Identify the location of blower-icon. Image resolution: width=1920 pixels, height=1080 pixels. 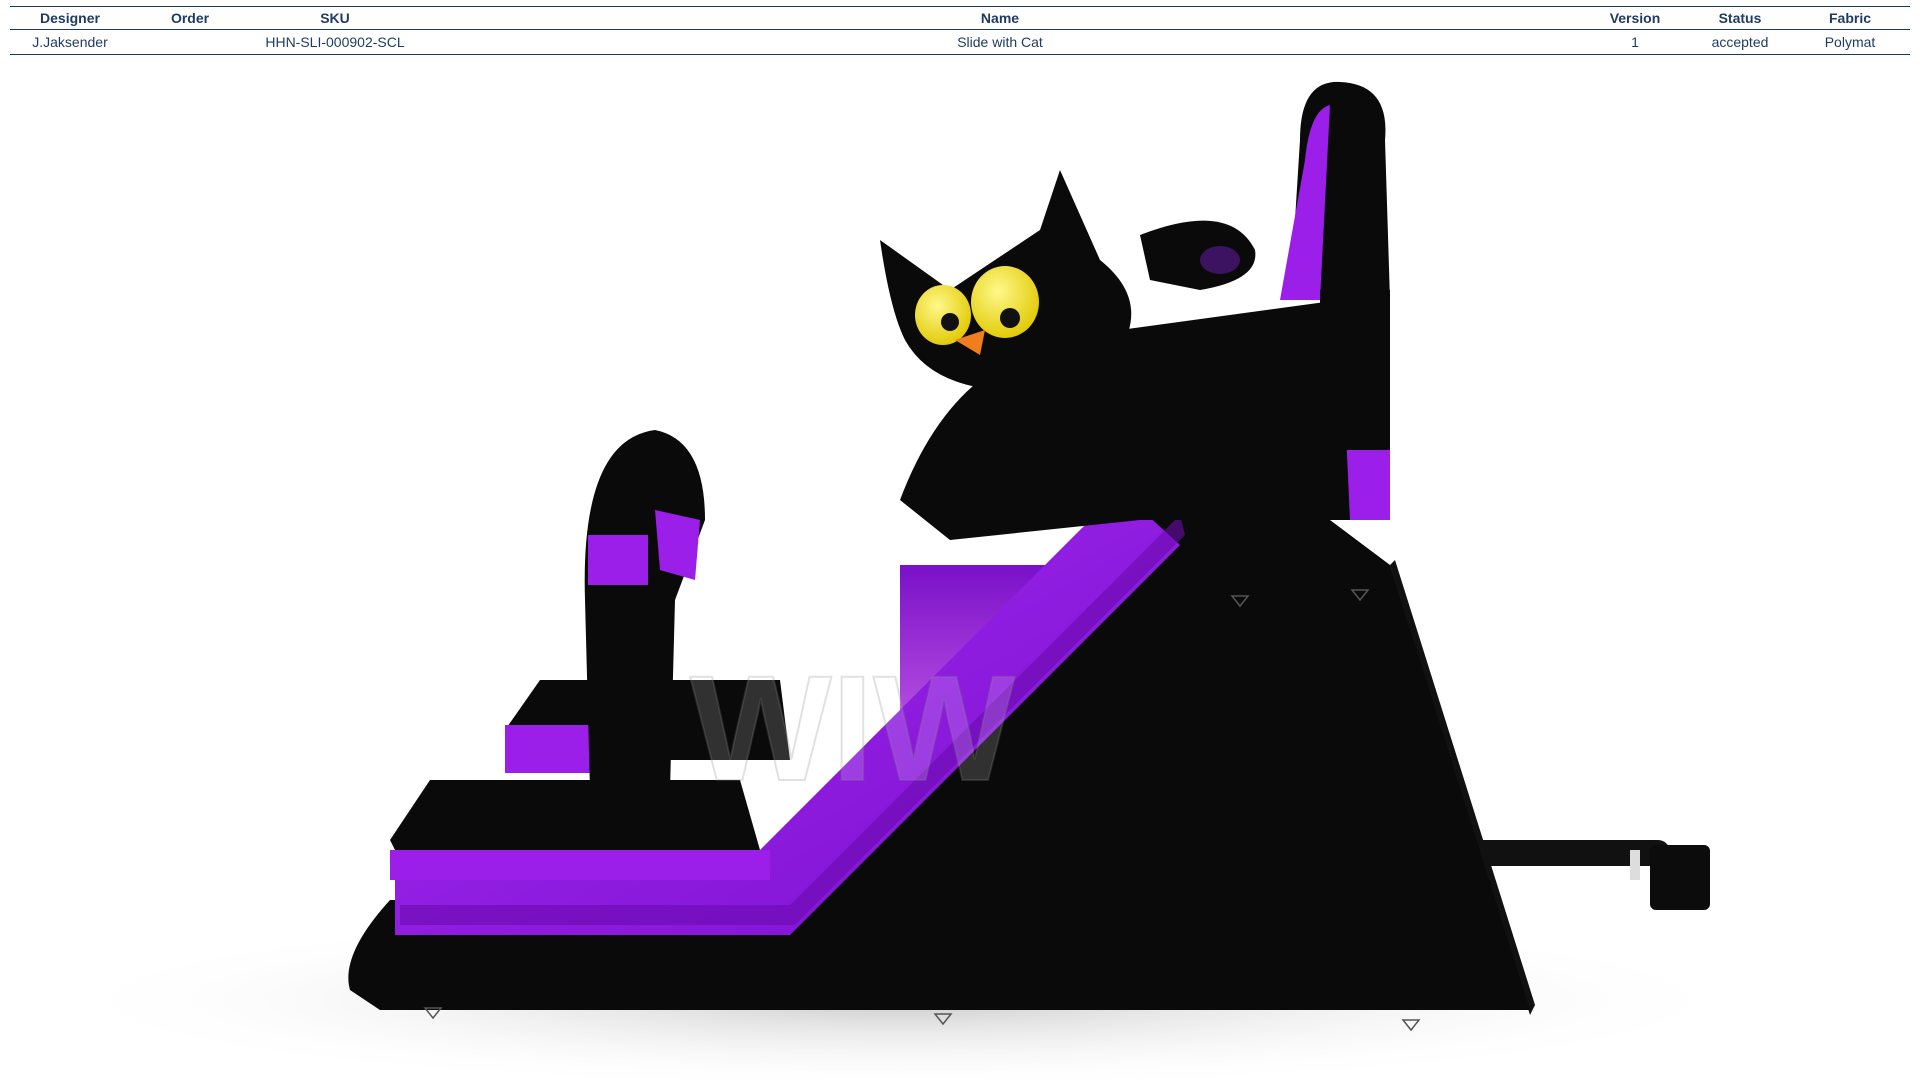
(1590, 875).